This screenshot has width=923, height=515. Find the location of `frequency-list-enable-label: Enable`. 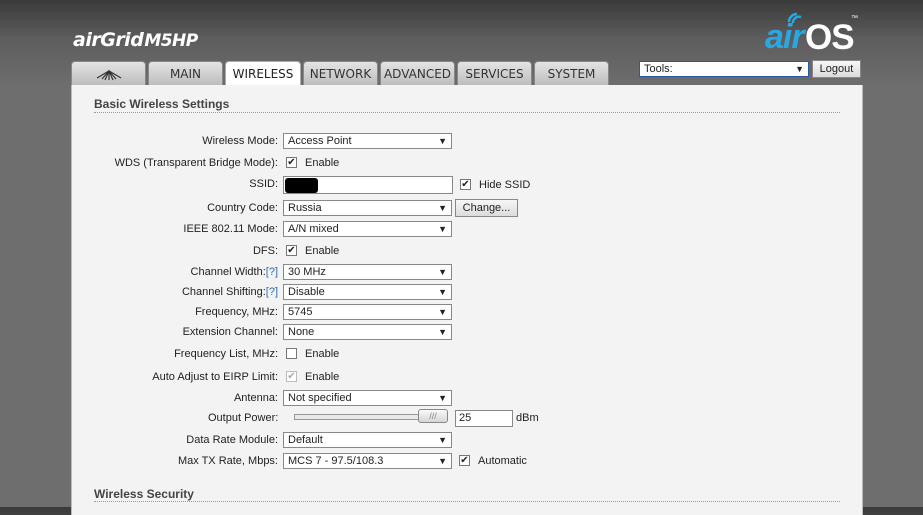

frequency-list-enable-label: Enable is located at coordinates (322, 354).